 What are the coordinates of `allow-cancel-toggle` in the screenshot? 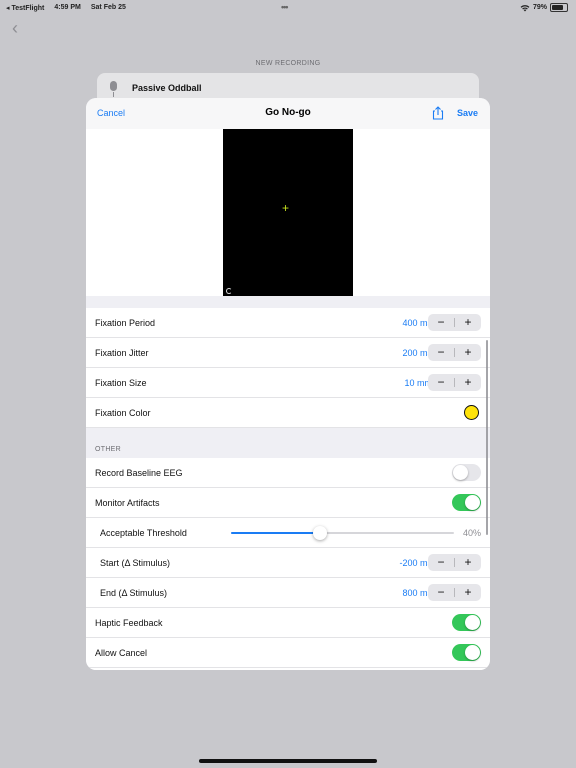 It's located at (466, 652).